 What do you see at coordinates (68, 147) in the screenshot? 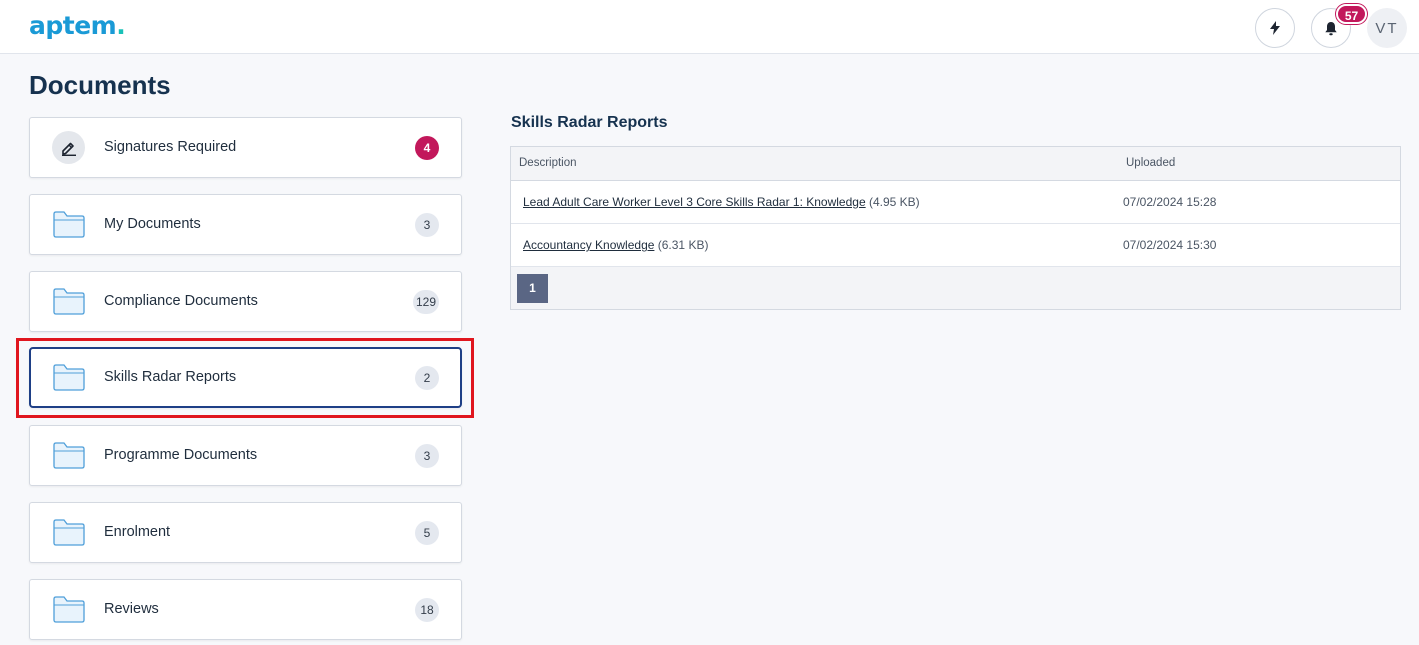
I see `signature-icon` at bounding box center [68, 147].